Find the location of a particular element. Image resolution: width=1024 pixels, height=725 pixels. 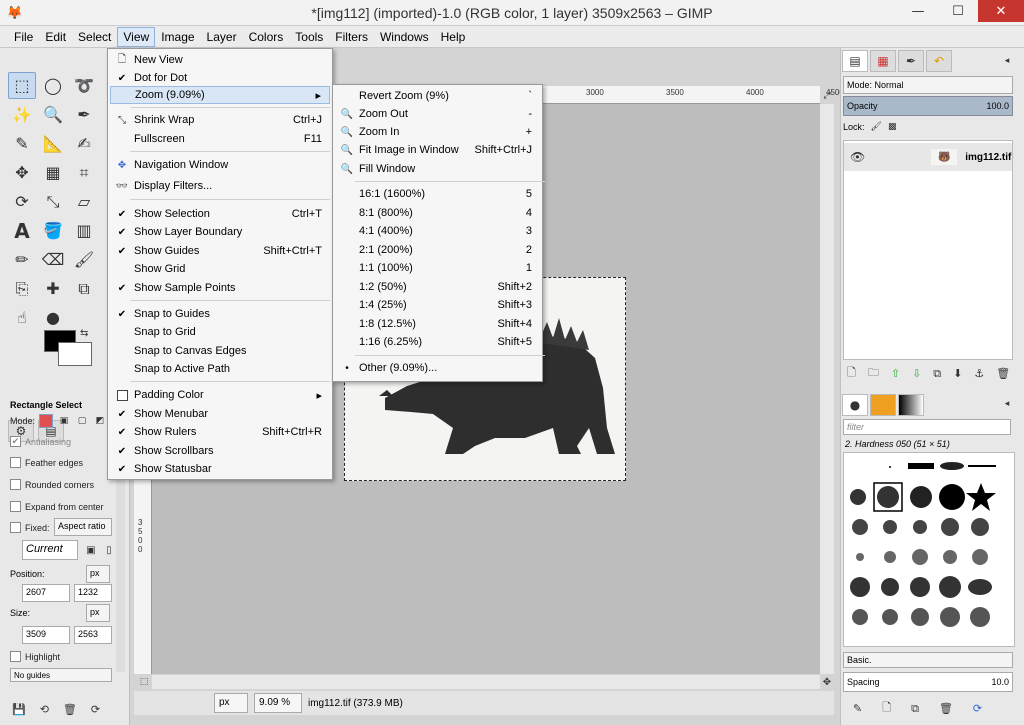

zoom-1-4: 1:4 (25%) Shift+3 is located at coordinates (437, 305).